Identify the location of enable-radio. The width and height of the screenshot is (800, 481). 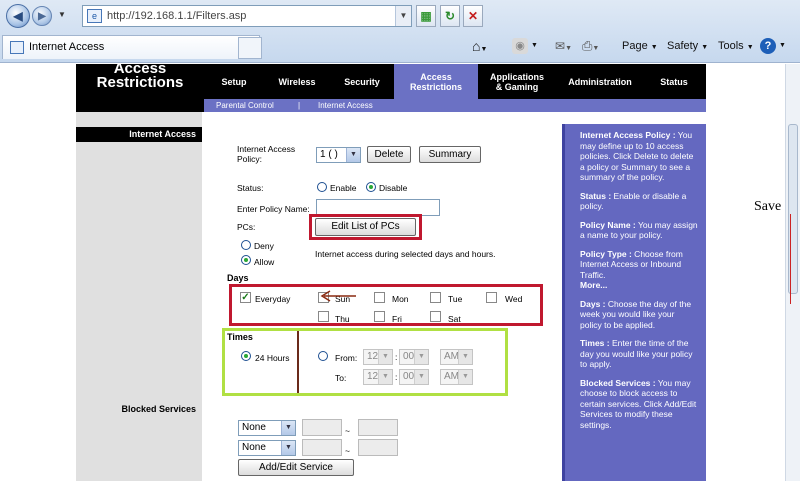
(322, 187).